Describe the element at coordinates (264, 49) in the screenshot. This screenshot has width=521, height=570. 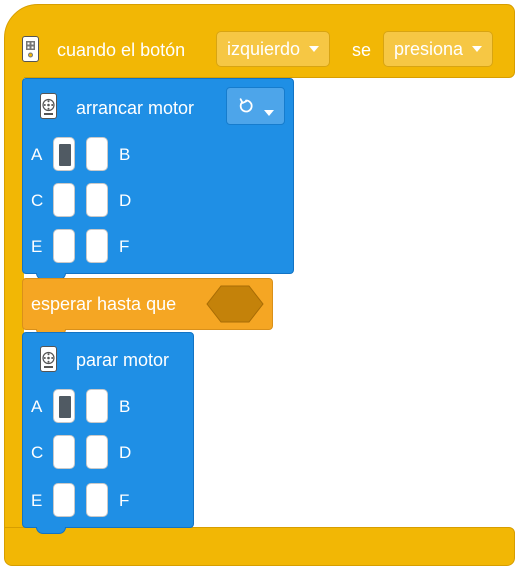
I see `button-select-value: izquierdo` at that location.